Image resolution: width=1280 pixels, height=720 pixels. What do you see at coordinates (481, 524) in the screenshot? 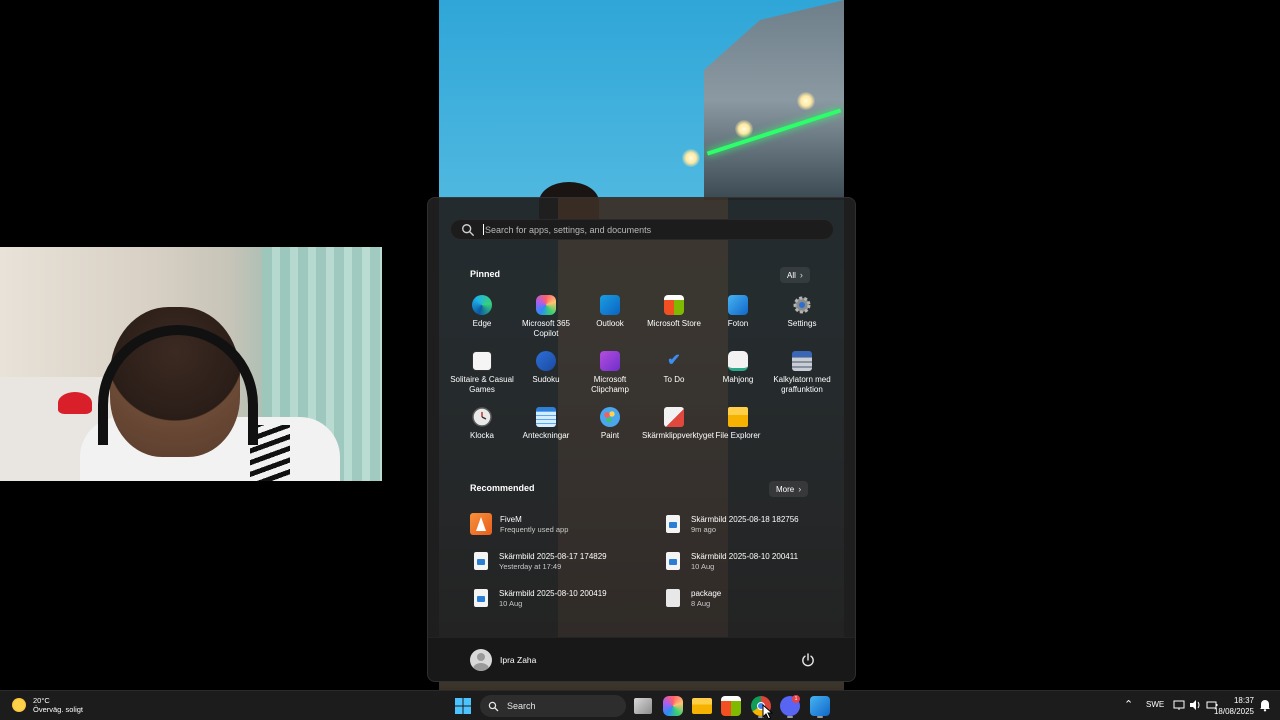
I see `fivem-icon` at bounding box center [481, 524].